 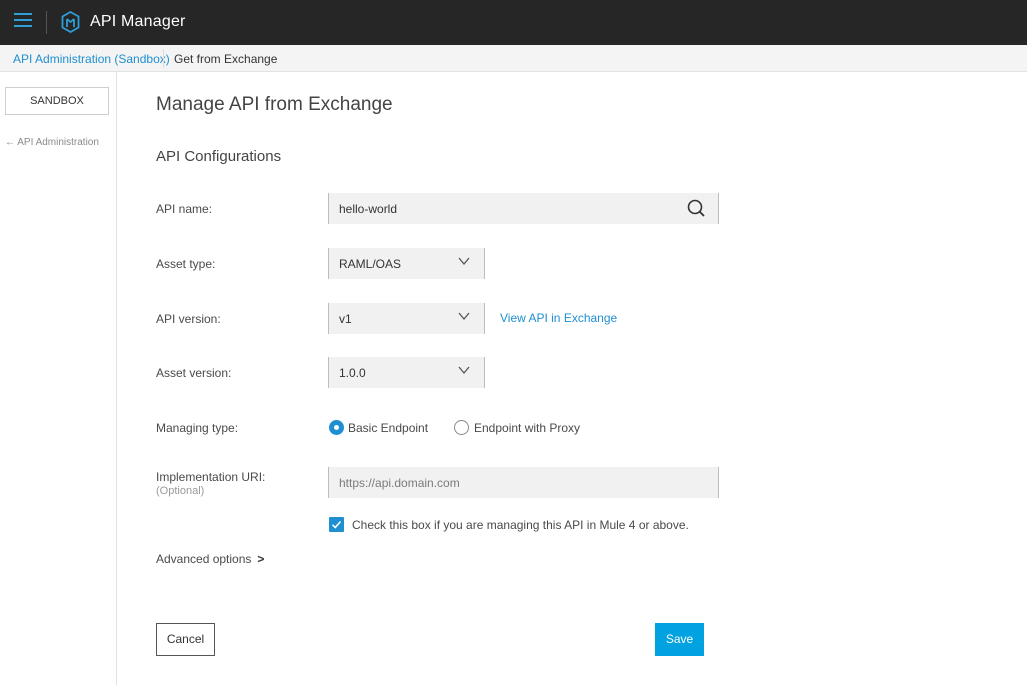 I want to click on api-manager-logo-icon, so click(x=70, y=22).